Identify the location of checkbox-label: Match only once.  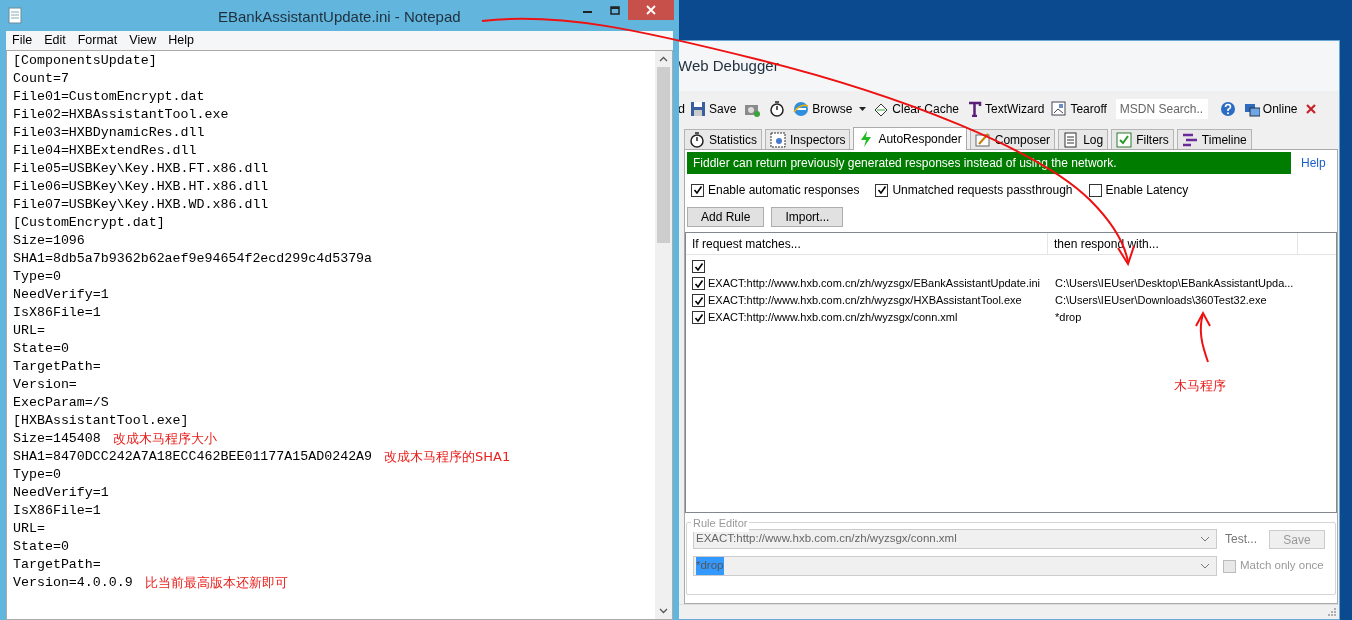
(1282, 566).